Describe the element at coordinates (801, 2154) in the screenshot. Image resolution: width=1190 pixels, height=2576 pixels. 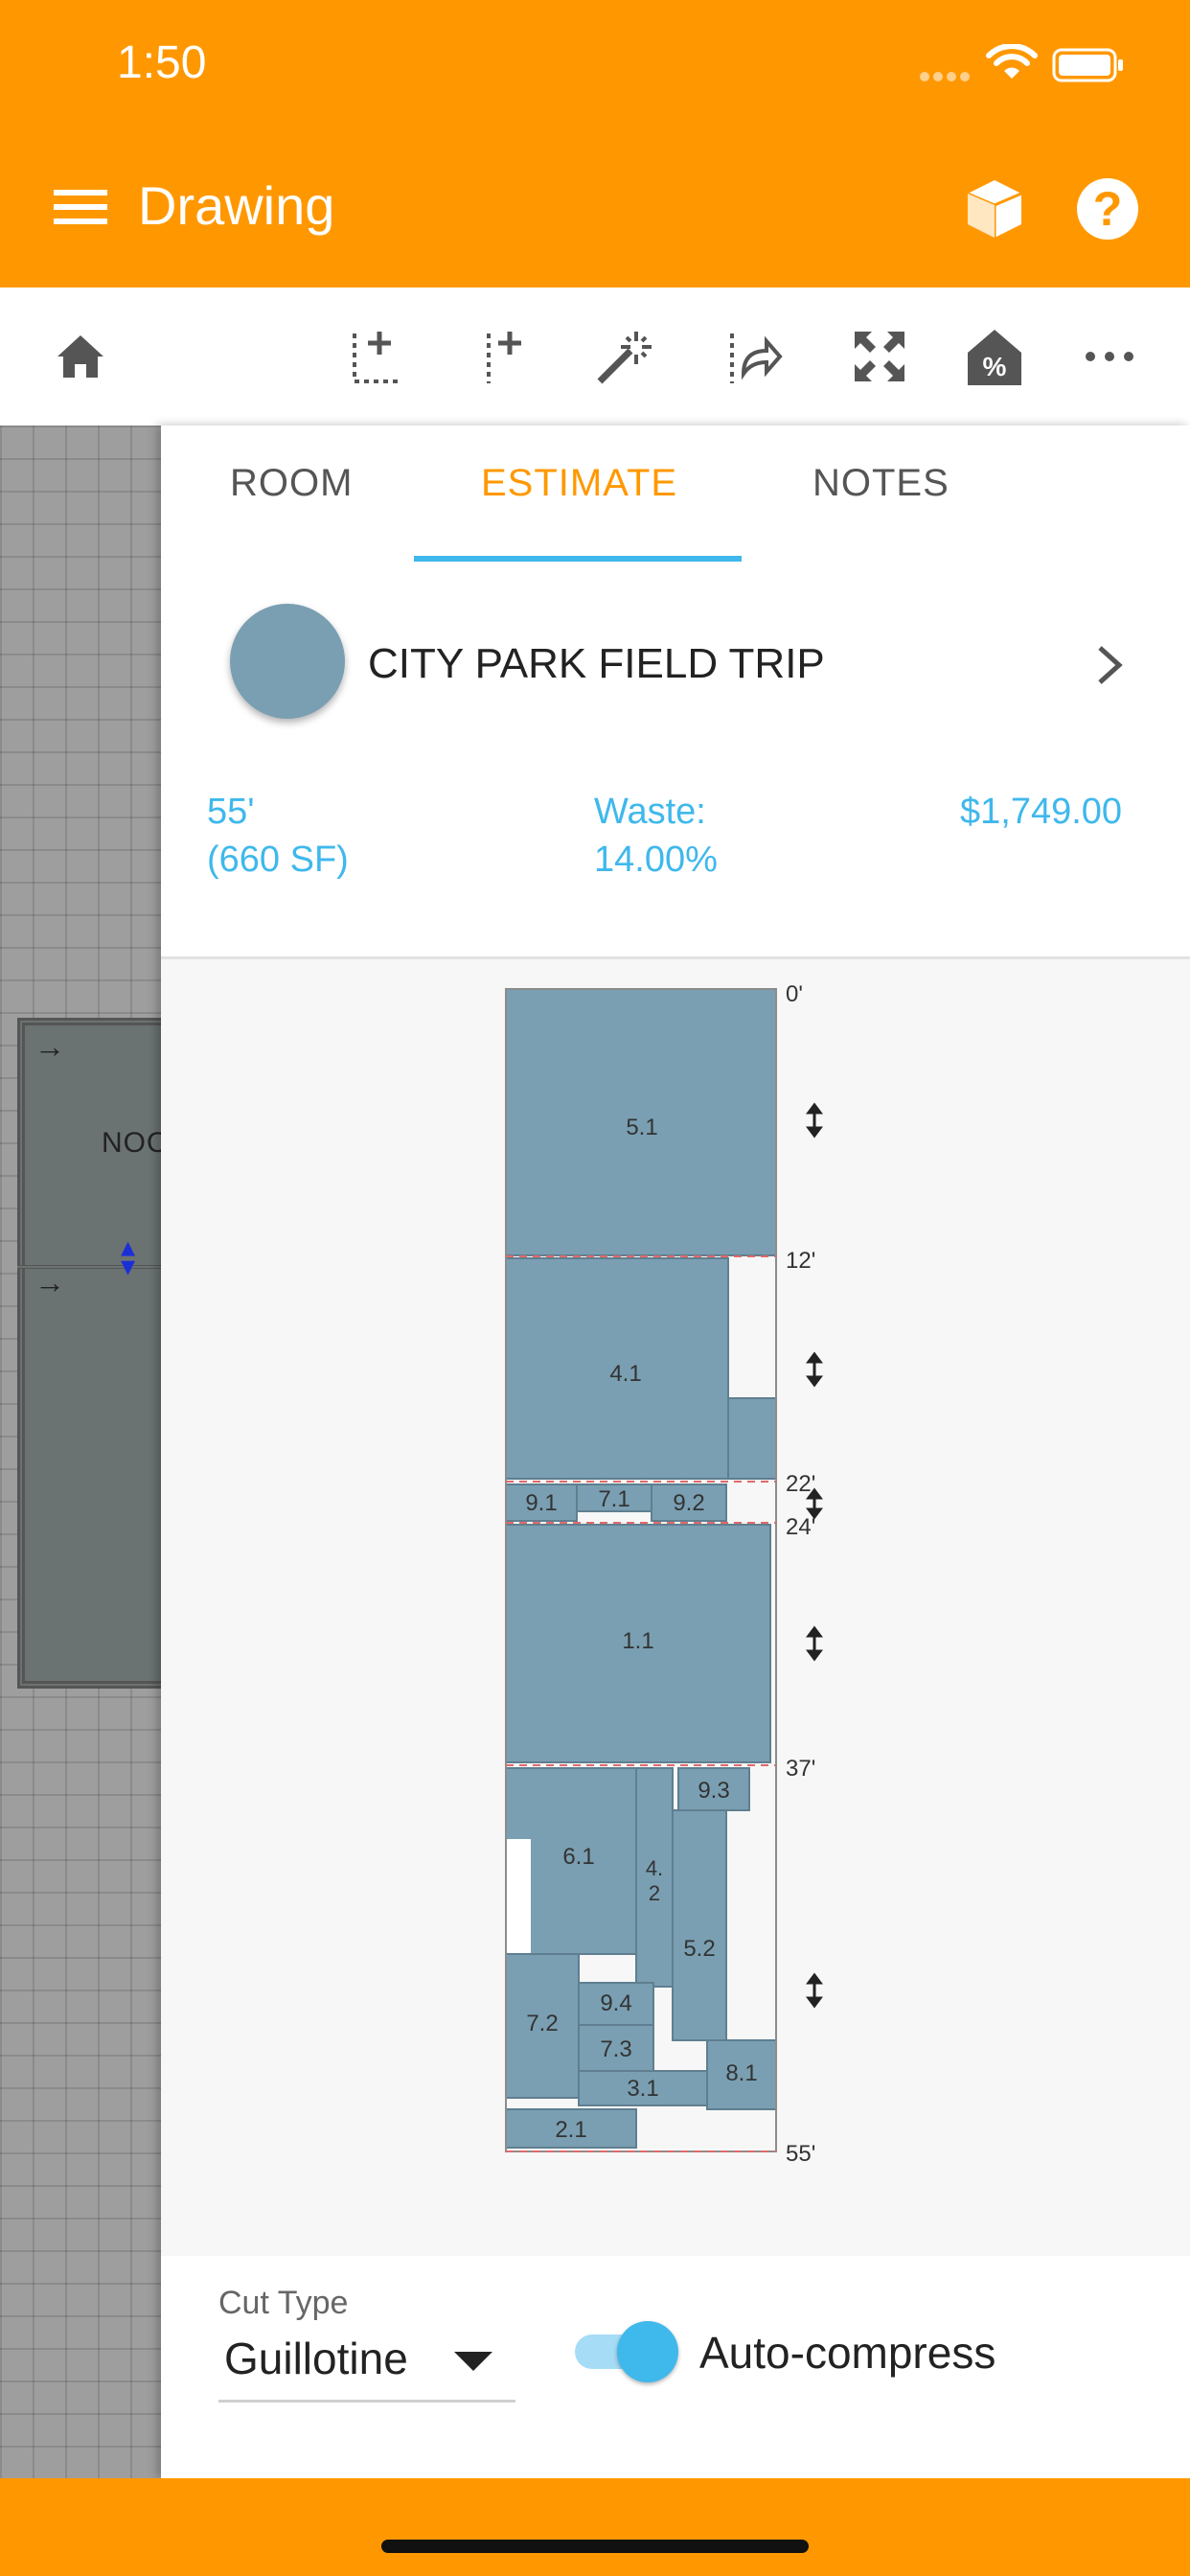
I see `marker-label: 55'` at that location.